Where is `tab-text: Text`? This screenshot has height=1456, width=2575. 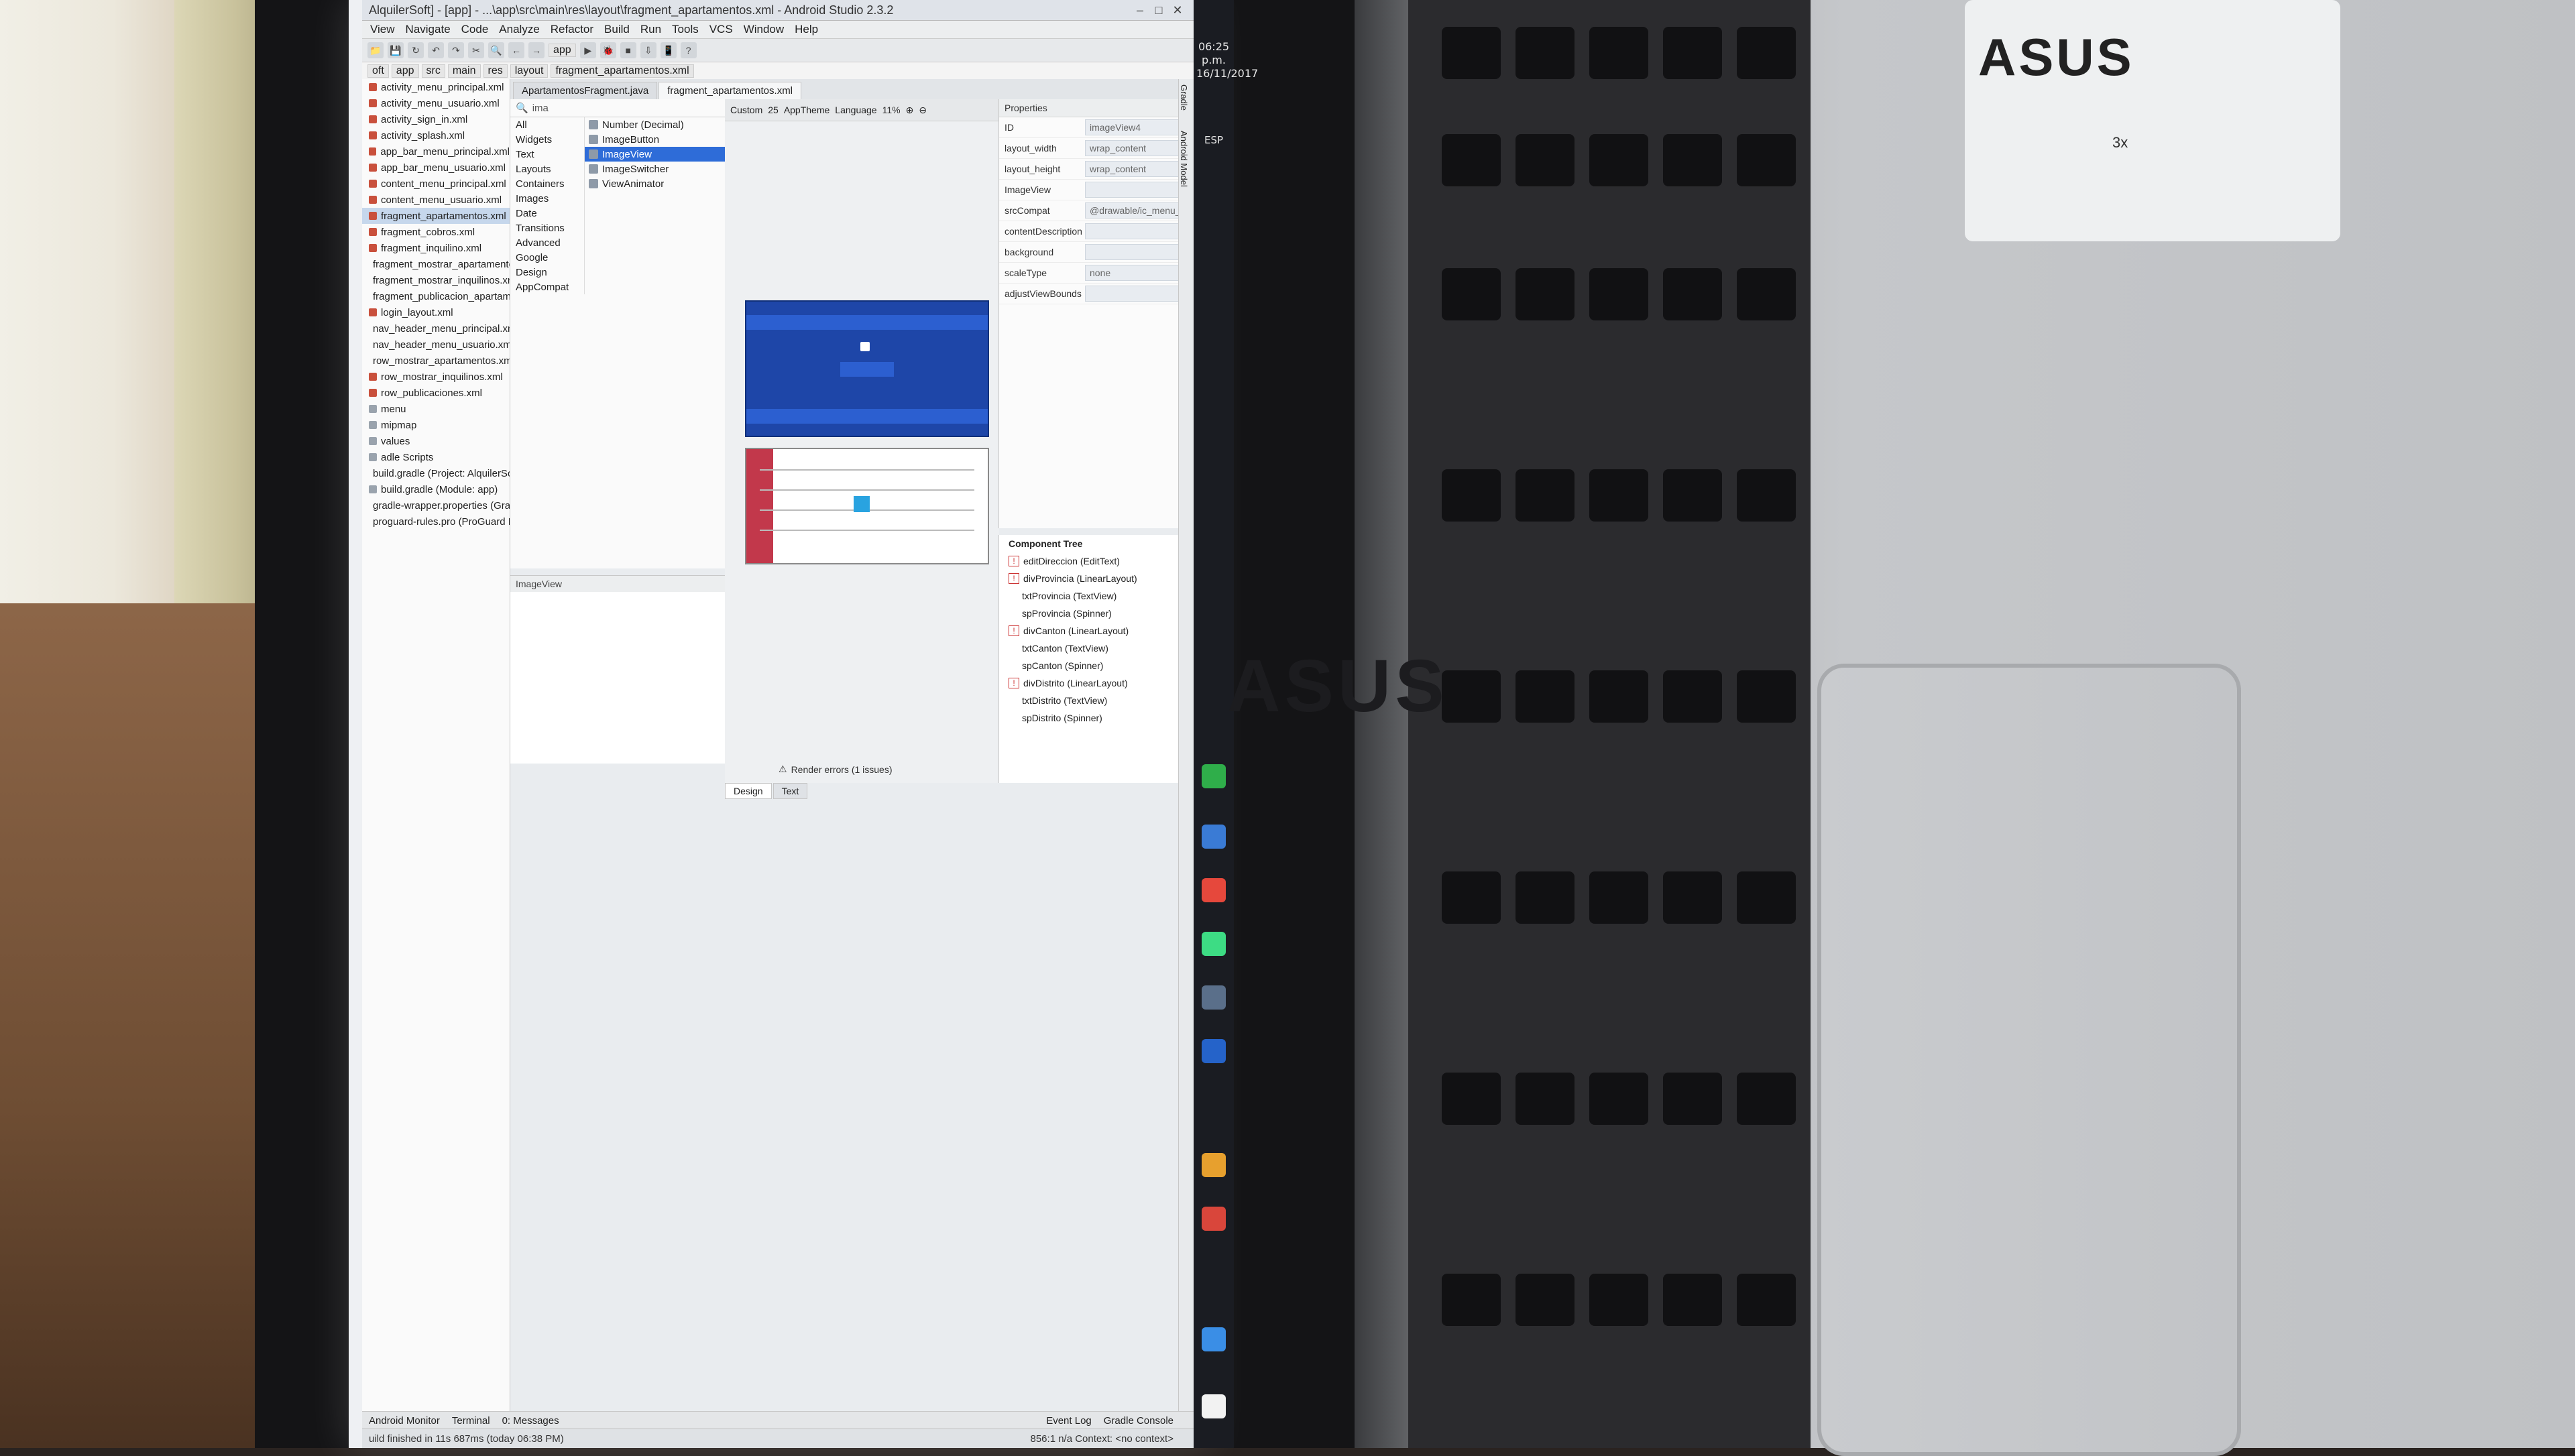 tab-text: Text is located at coordinates (790, 791).